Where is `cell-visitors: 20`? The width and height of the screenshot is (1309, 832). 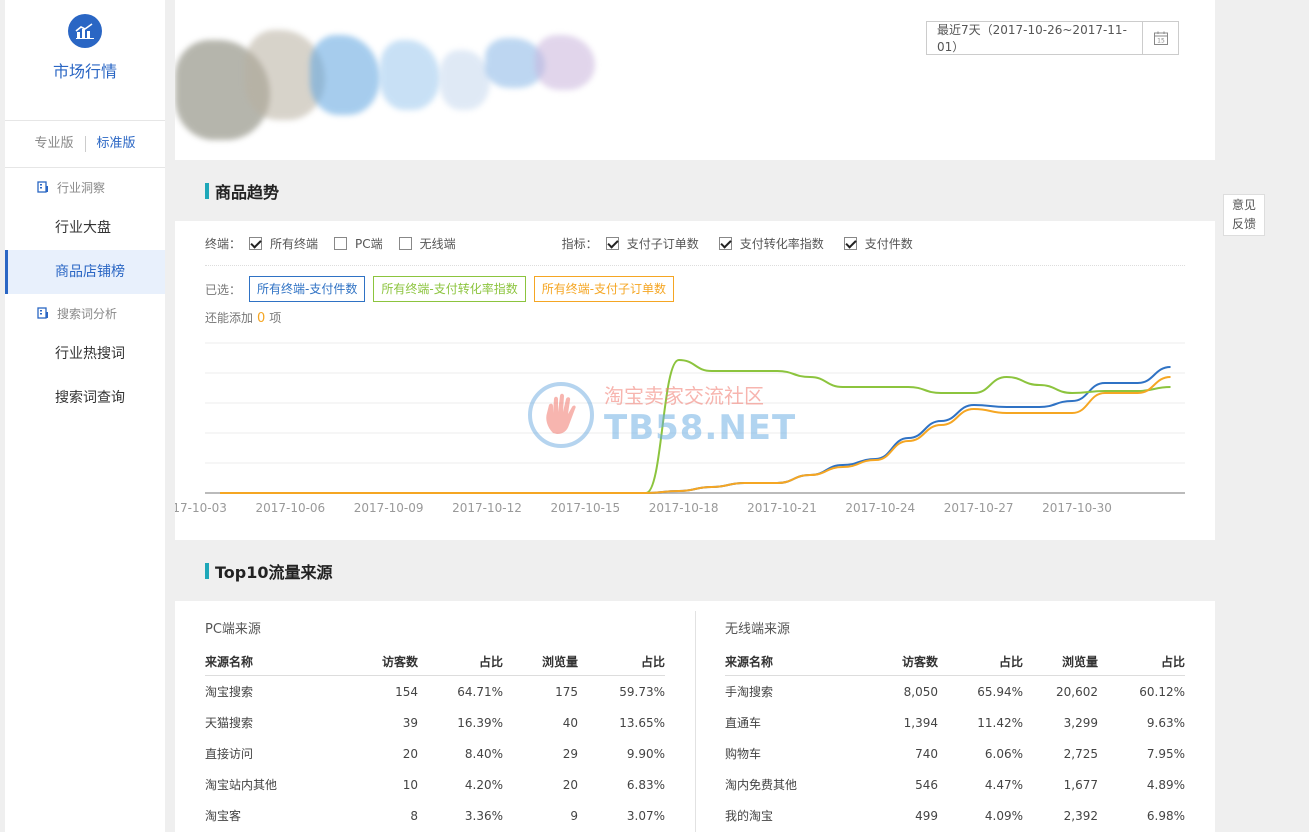
cell-visitors: 20 is located at coordinates (410, 753).